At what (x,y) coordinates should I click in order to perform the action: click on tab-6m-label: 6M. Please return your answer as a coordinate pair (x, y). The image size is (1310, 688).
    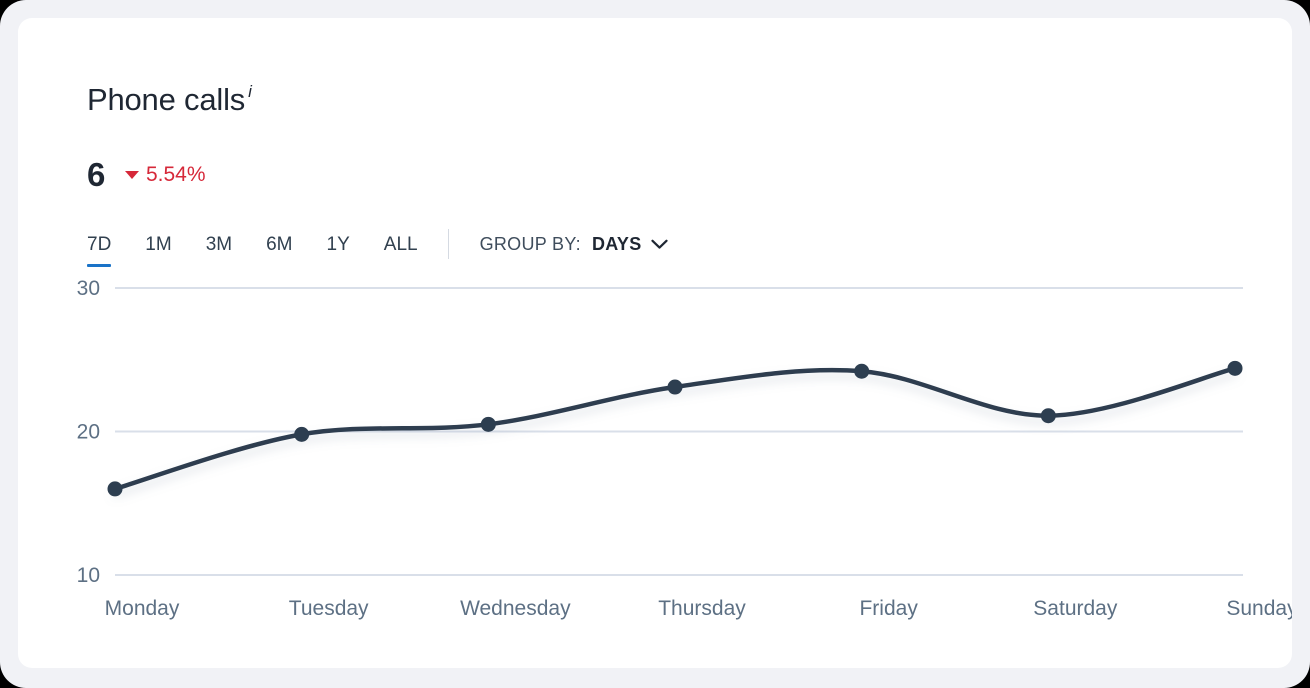
    Looking at the image, I should click on (279, 244).